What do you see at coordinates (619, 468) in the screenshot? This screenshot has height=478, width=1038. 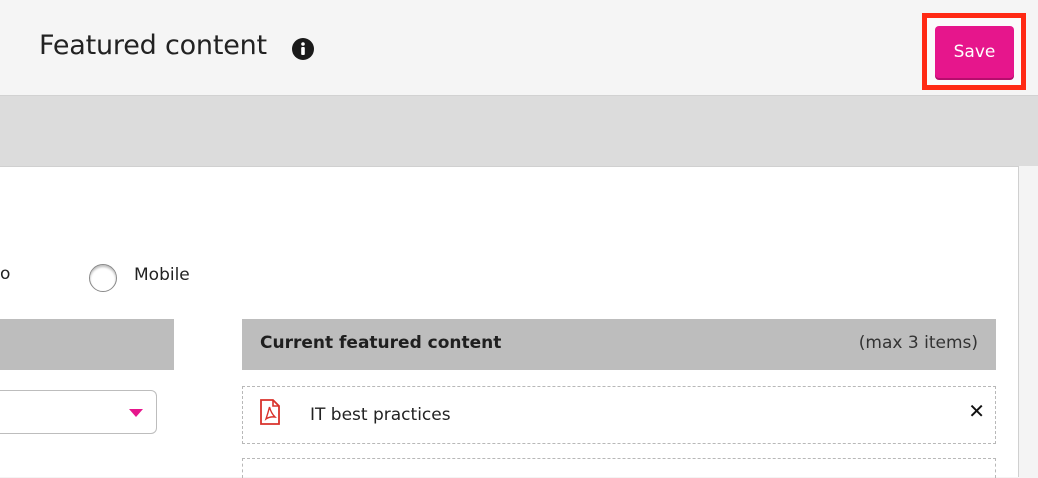 I see `featured-item-slot` at bounding box center [619, 468].